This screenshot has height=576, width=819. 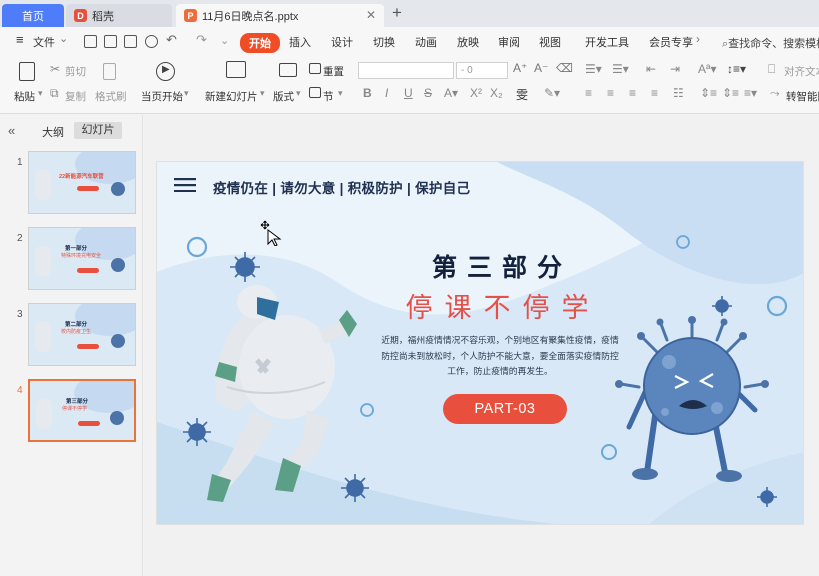 What do you see at coordinates (408, 93) in the screenshot?
I see `underline-icon: U` at bounding box center [408, 93].